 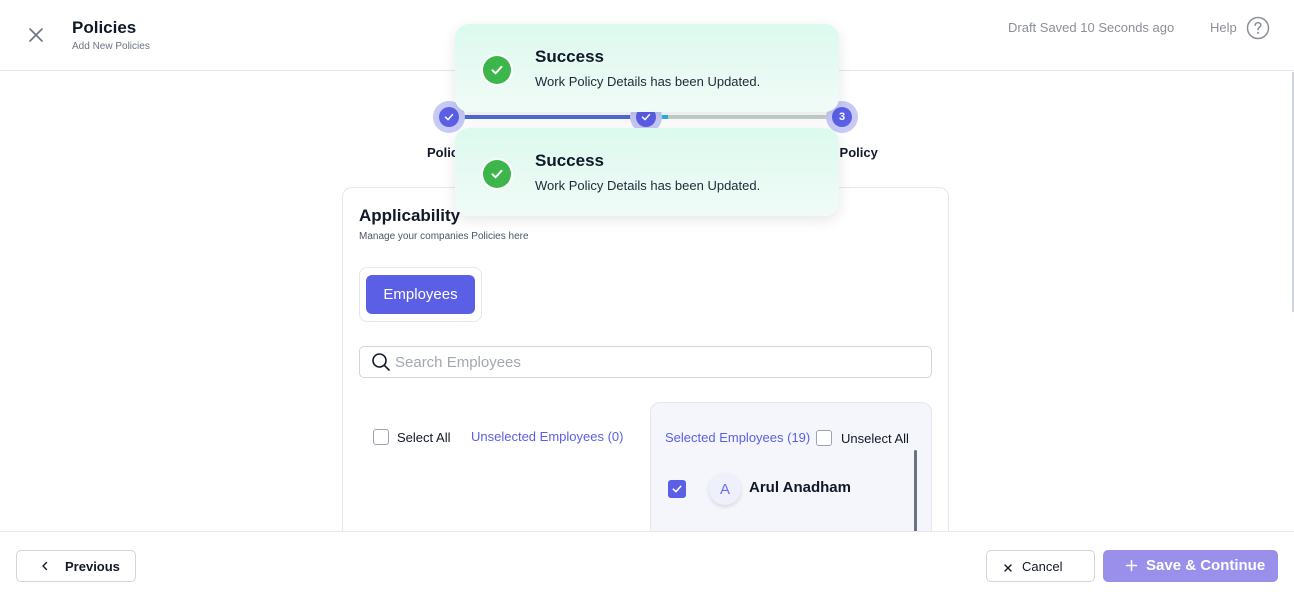 What do you see at coordinates (1206, 565) in the screenshot?
I see `save-label: Save & Continue` at bounding box center [1206, 565].